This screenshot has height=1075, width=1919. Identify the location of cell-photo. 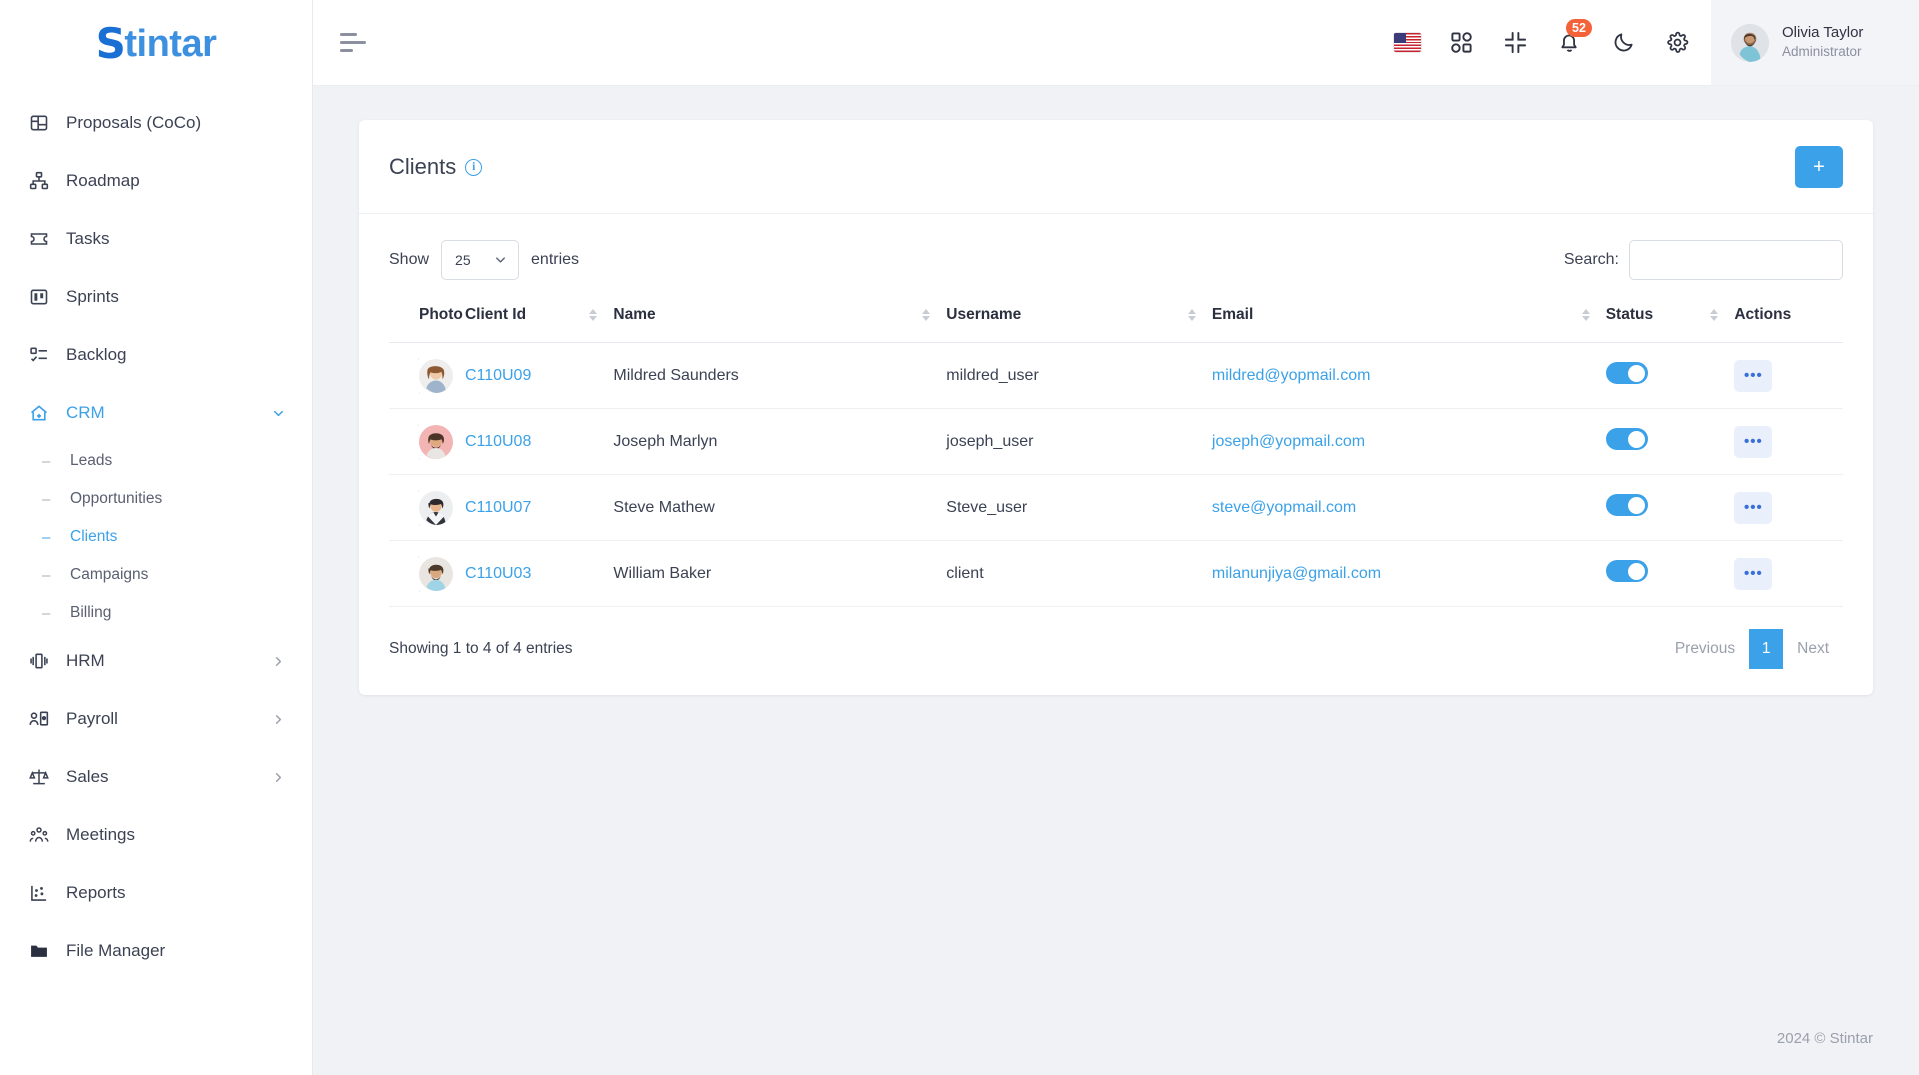
(427, 507).